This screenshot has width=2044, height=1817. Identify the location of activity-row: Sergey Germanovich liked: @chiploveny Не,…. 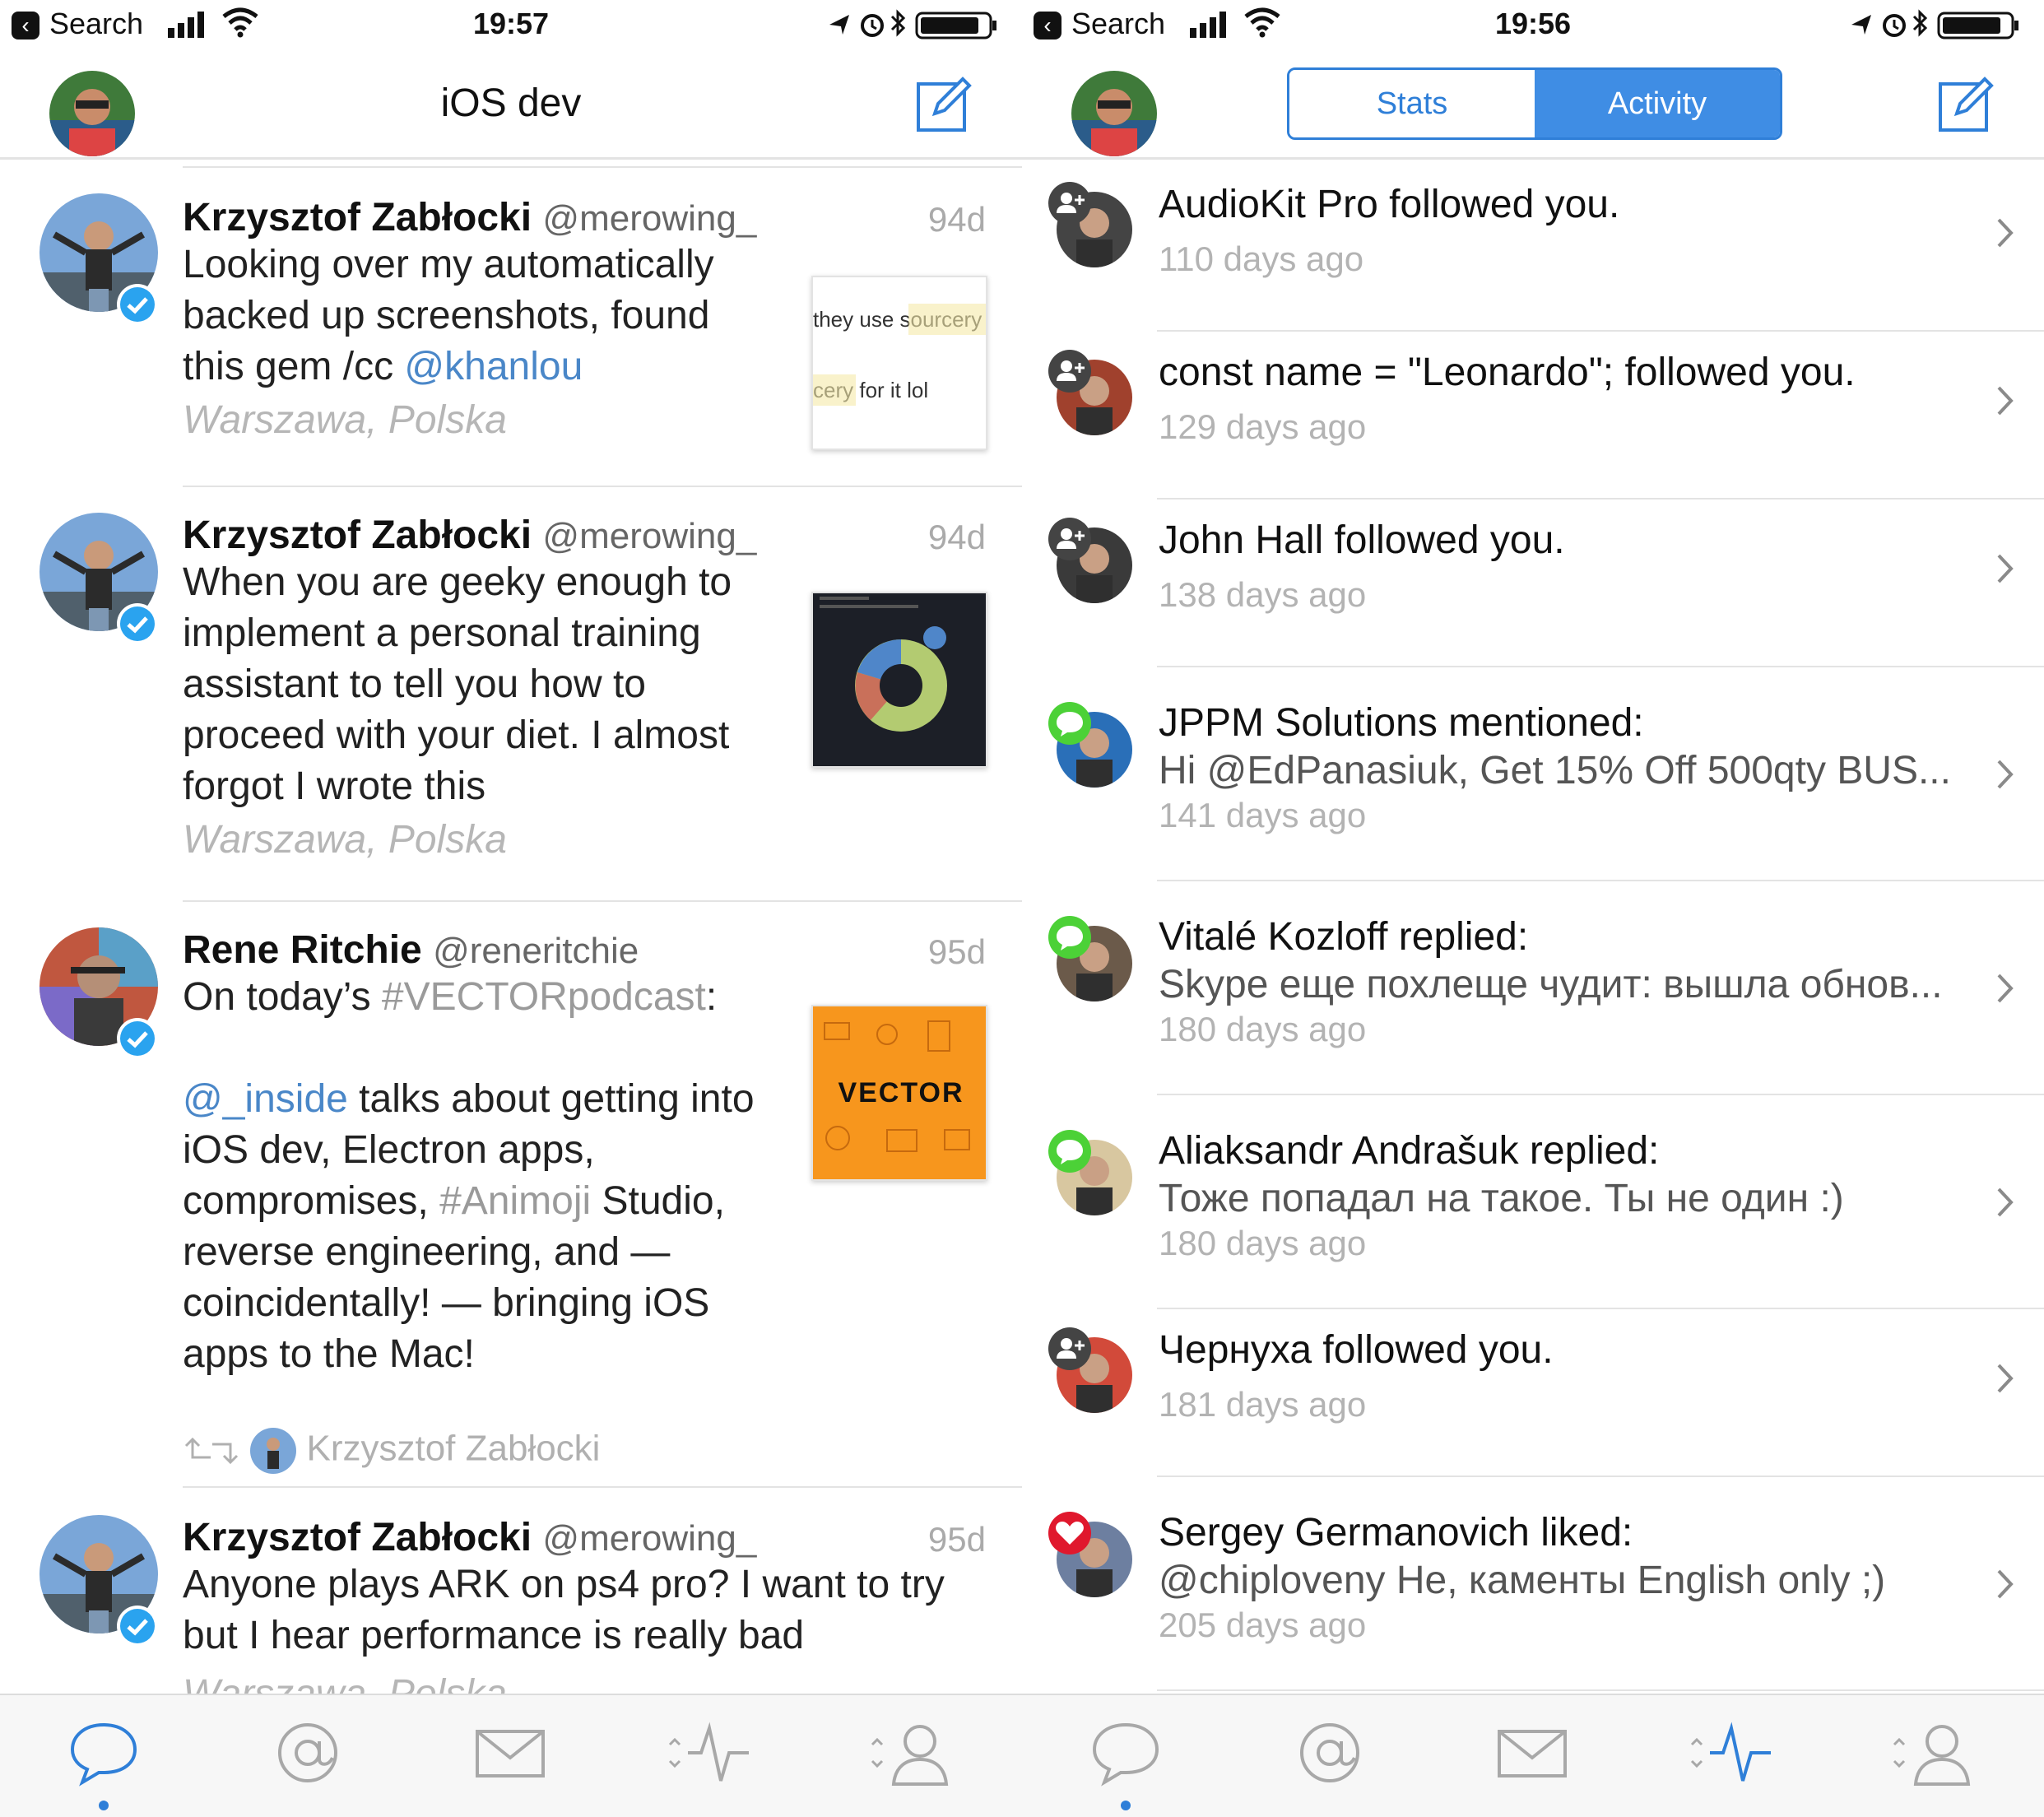
(1533, 1582).